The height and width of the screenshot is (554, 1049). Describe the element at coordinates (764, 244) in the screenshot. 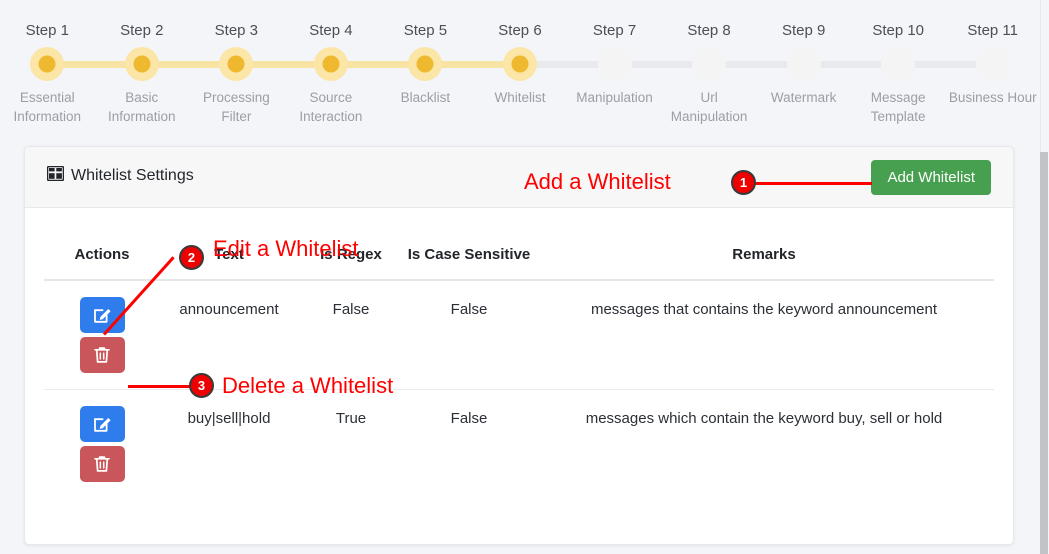

I see `column-header-remarks: Remarks` at that location.